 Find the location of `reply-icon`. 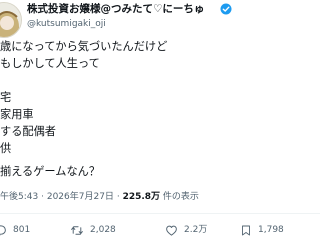

reply-icon is located at coordinates (3, 230).